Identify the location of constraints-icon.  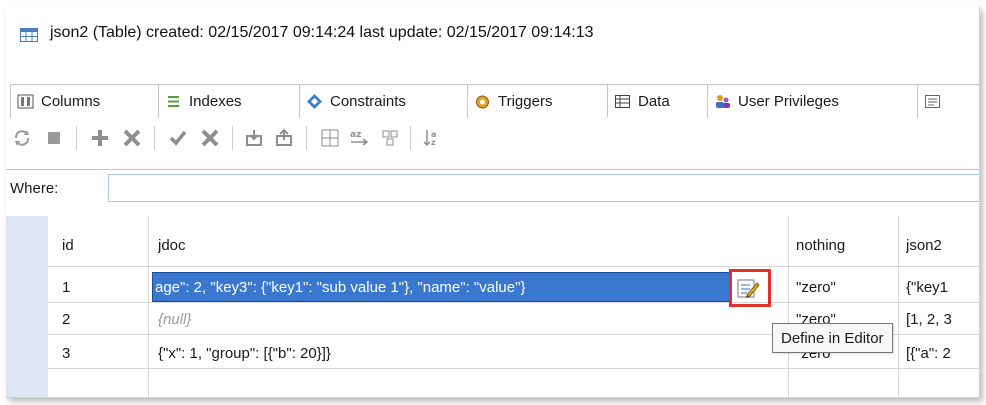
(314, 101).